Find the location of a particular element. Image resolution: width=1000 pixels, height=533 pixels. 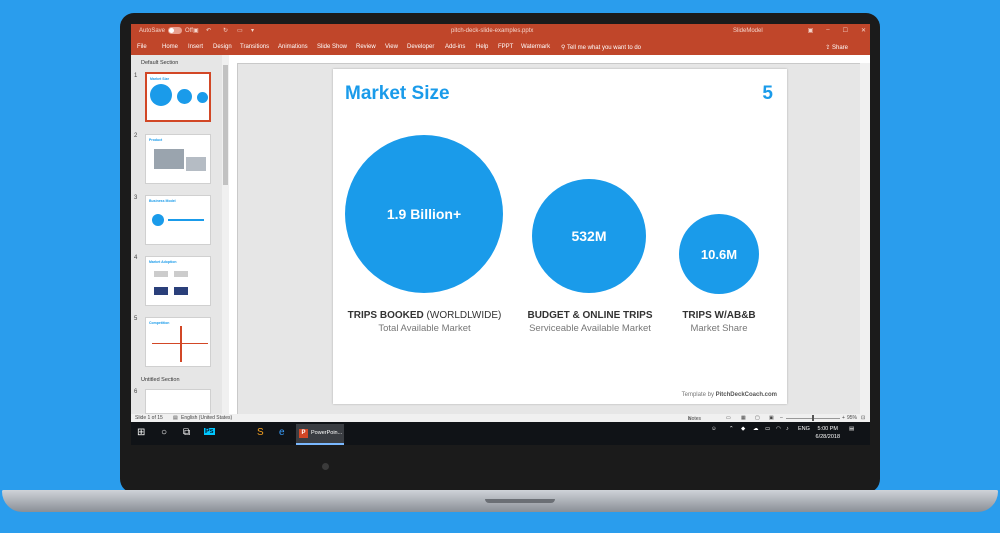

slide-title: Market Size is located at coordinates (397, 94).